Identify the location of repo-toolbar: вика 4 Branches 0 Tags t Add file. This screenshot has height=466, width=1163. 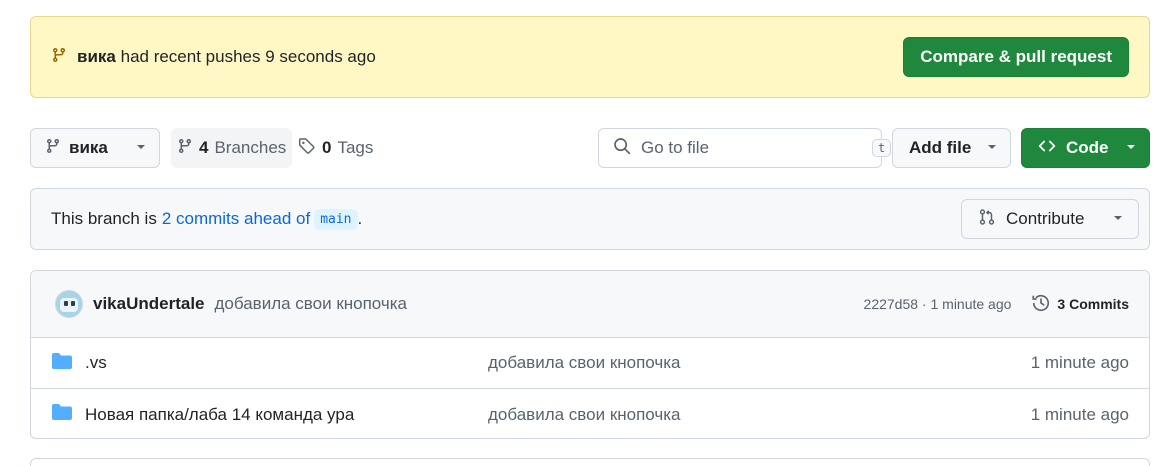
(590, 148).